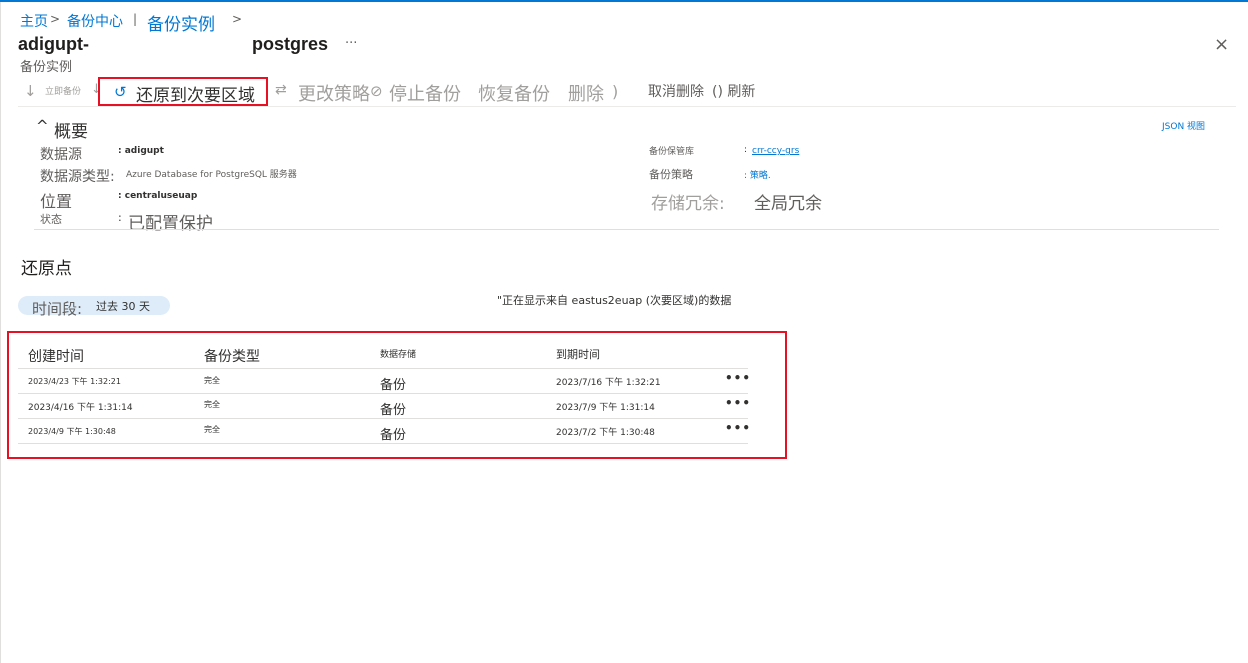 Image resolution: width=1248 pixels, height=663 pixels. I want to click on restore-to-secondary-region-label: 还原到次要区域, so click(195, 96).